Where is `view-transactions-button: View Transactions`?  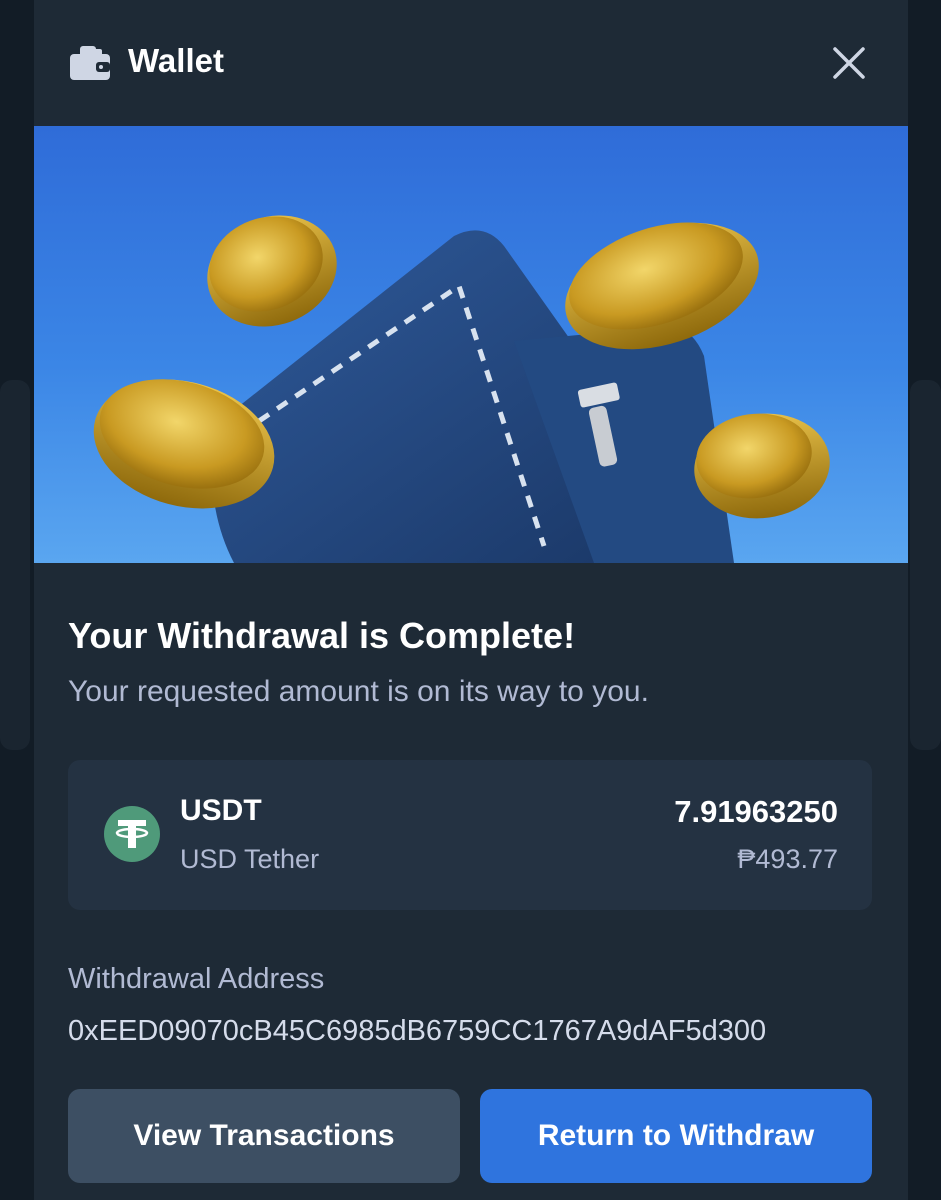
view-transactions-button: View Transactions is located at coordinates (264, 1136).